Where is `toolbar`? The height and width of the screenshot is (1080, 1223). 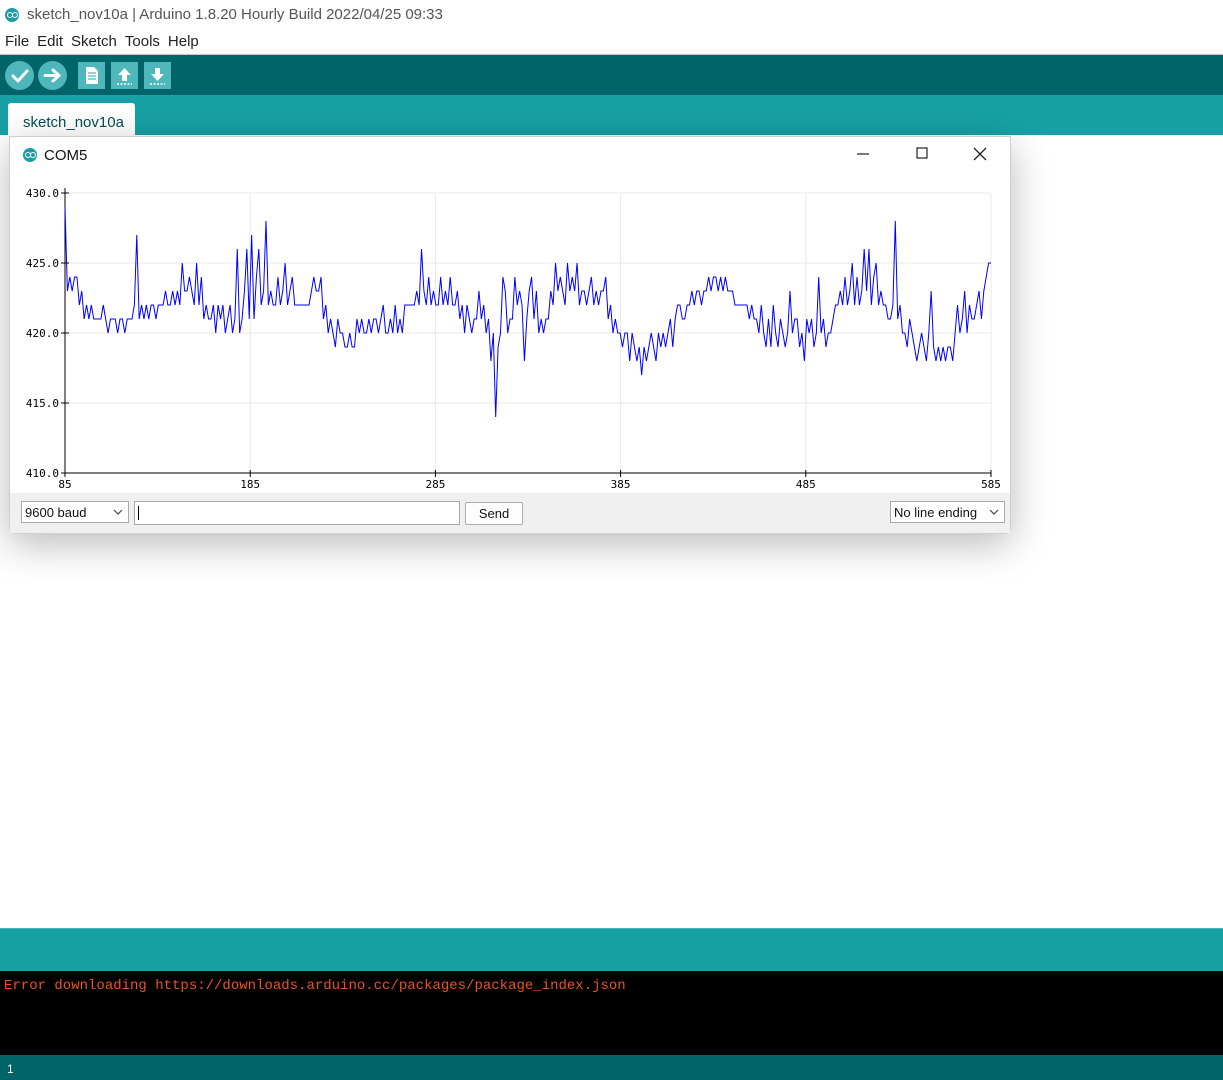 toolbar is located at coordinates (611, 75).